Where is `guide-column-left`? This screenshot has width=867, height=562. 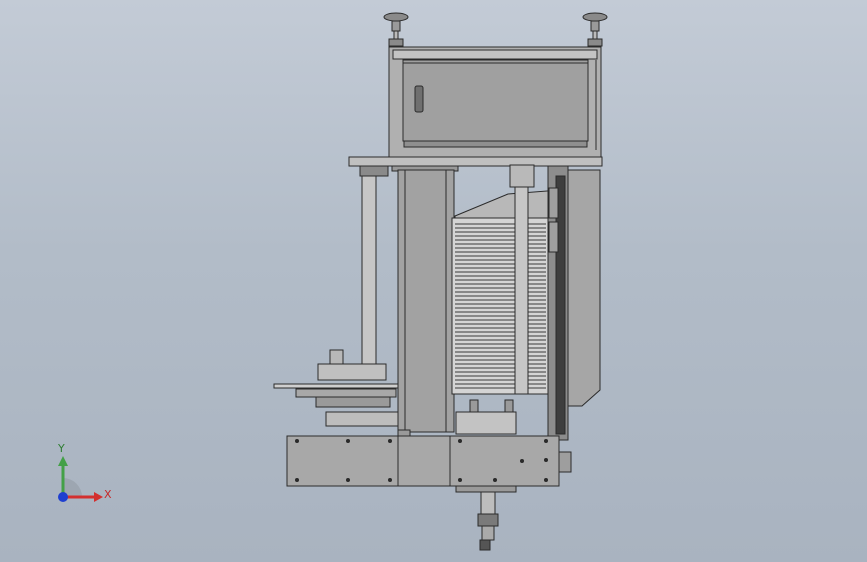
guide-column-left is located at coordinates (369, 271).